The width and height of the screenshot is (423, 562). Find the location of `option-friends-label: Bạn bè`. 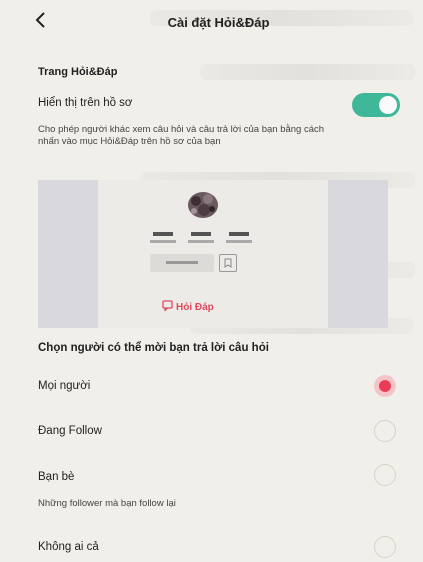

option-friends-label: Bạn bè is located at coordinates (56, 477).